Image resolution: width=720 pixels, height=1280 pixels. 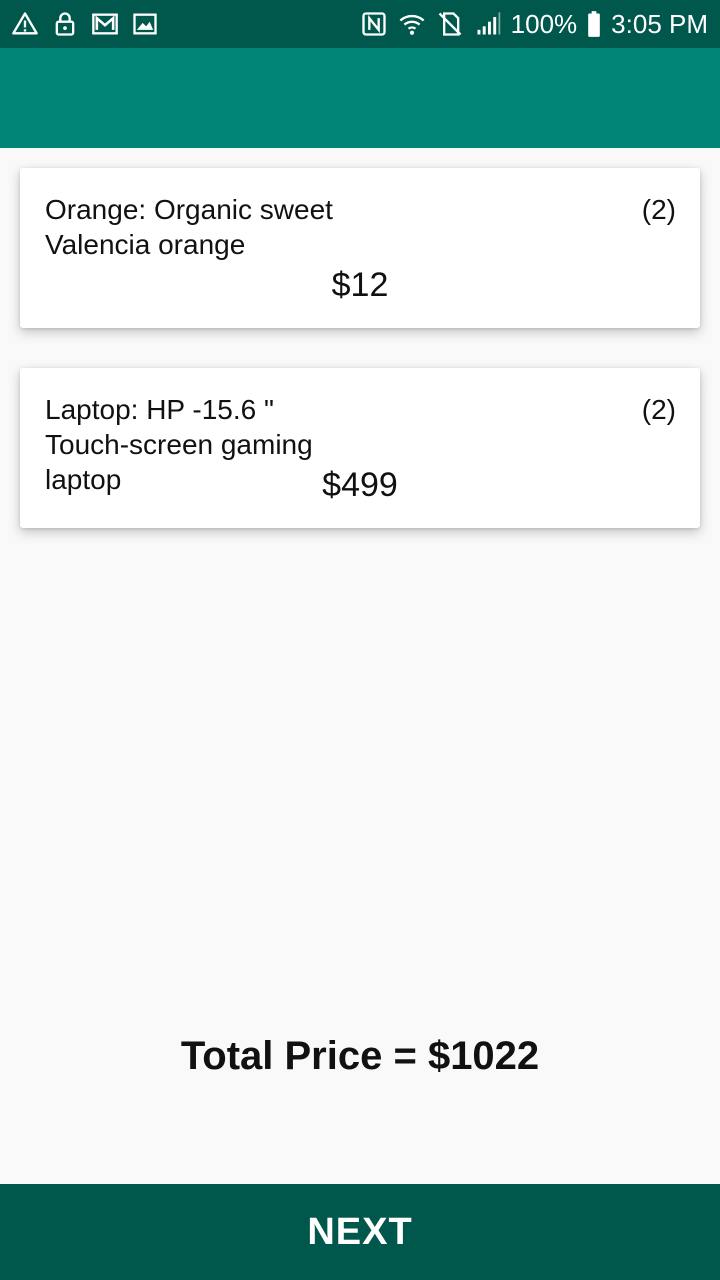 What do you see at coordinates (360, 285) in the screenshot?
I see `item-price: $12` at bounding box center [360, 285].